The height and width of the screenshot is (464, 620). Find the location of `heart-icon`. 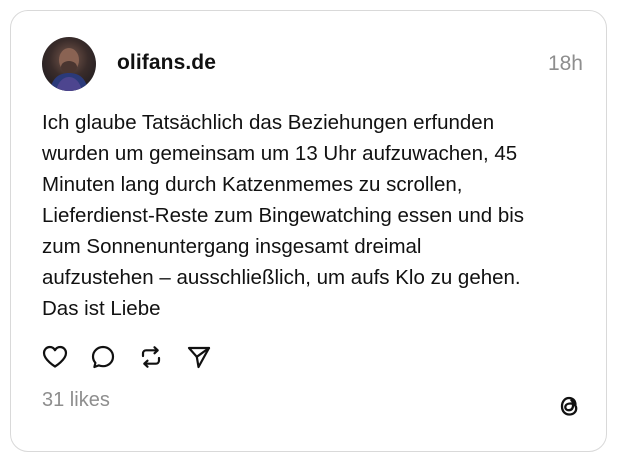

heart-icon is located at coordinates (55, 356).